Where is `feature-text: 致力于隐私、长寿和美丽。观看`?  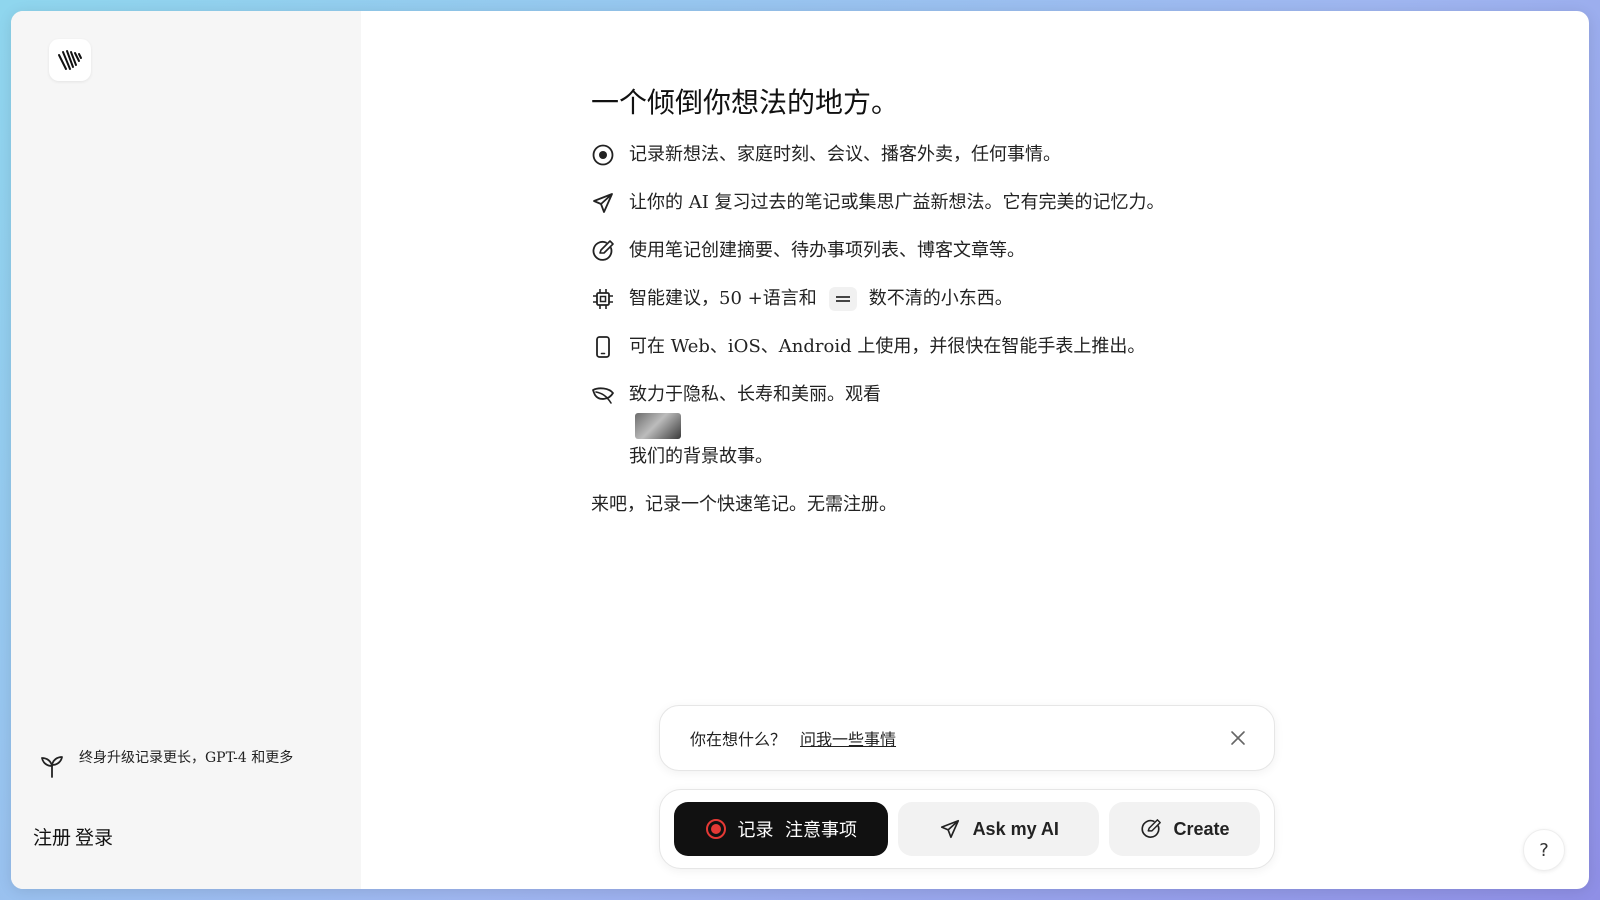 feature-text: 致力于隐私、长寿和美丽。观看 is located at coordinates (755, 394).